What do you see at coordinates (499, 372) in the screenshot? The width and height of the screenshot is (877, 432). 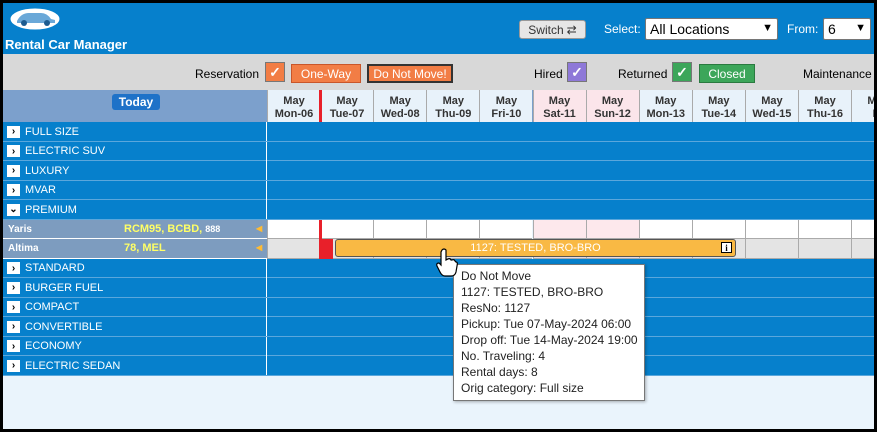 I see `tooltip-line: Rental days: 8` at bounding box center [499, 372].